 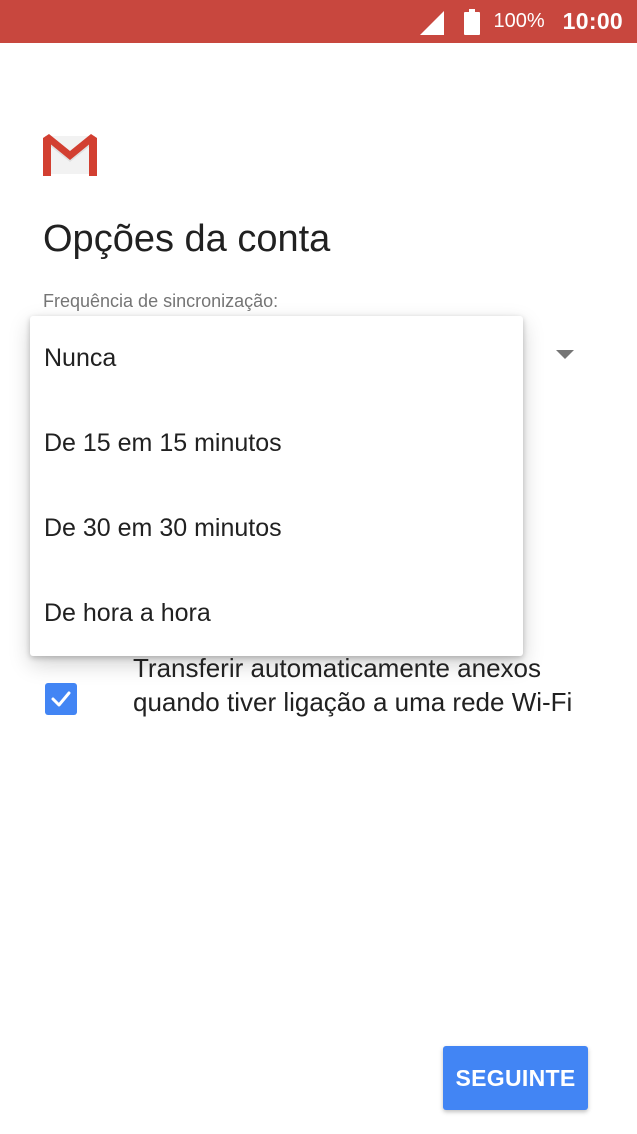 I want to click on battery-icon, so click(x=471, y=21).